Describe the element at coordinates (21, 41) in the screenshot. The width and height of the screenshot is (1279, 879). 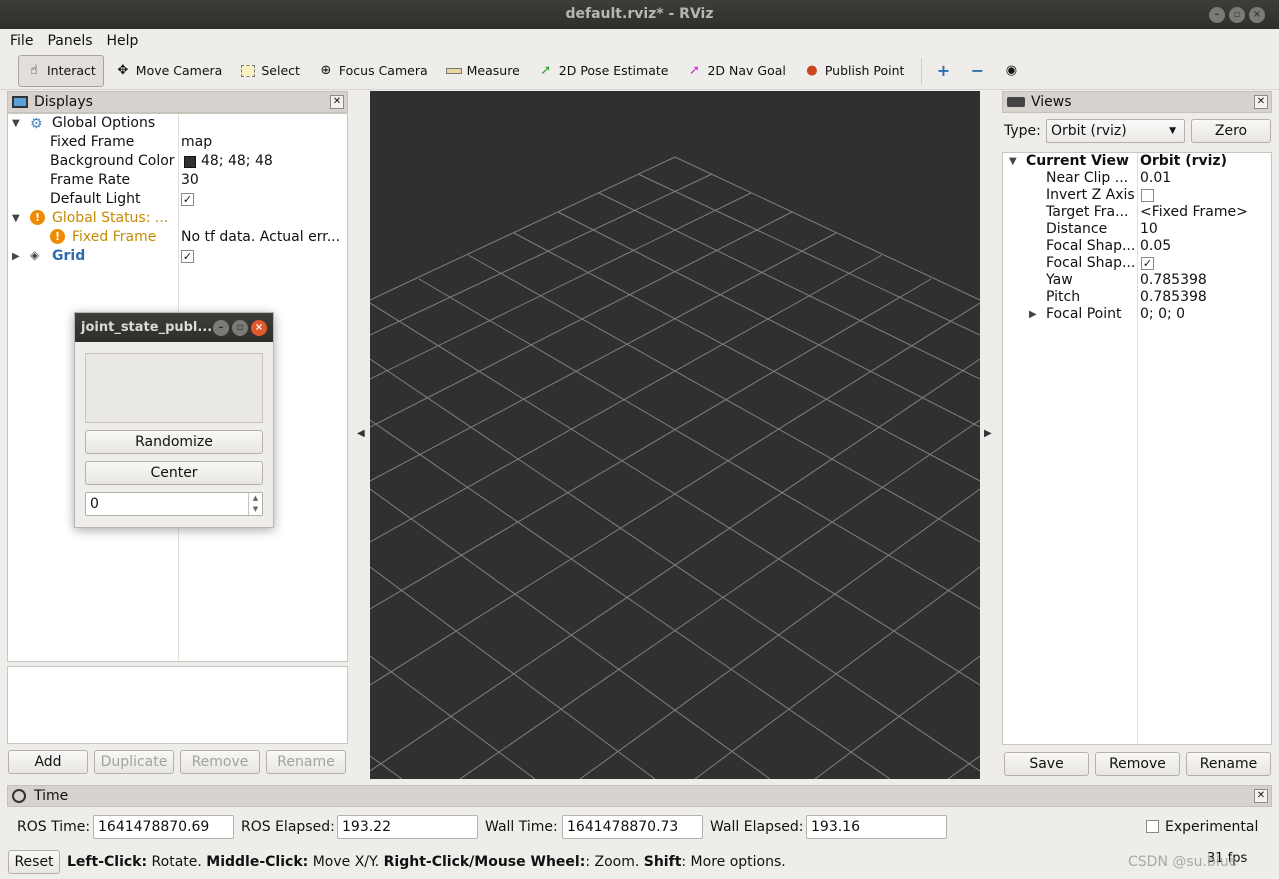
I see `menu-file: File` at that location.